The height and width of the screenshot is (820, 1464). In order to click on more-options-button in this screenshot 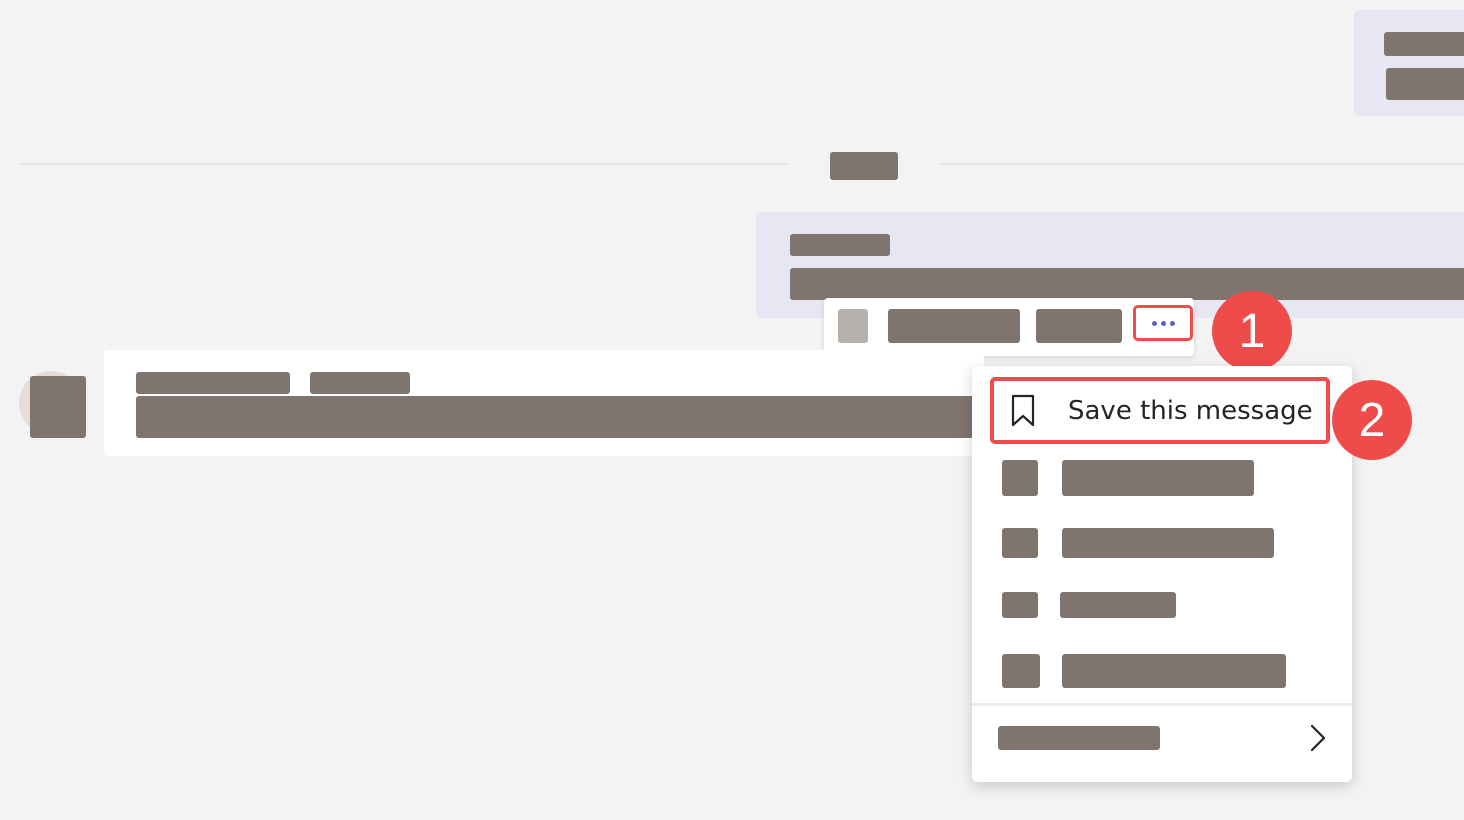, I will do `click(1163, 323)`.